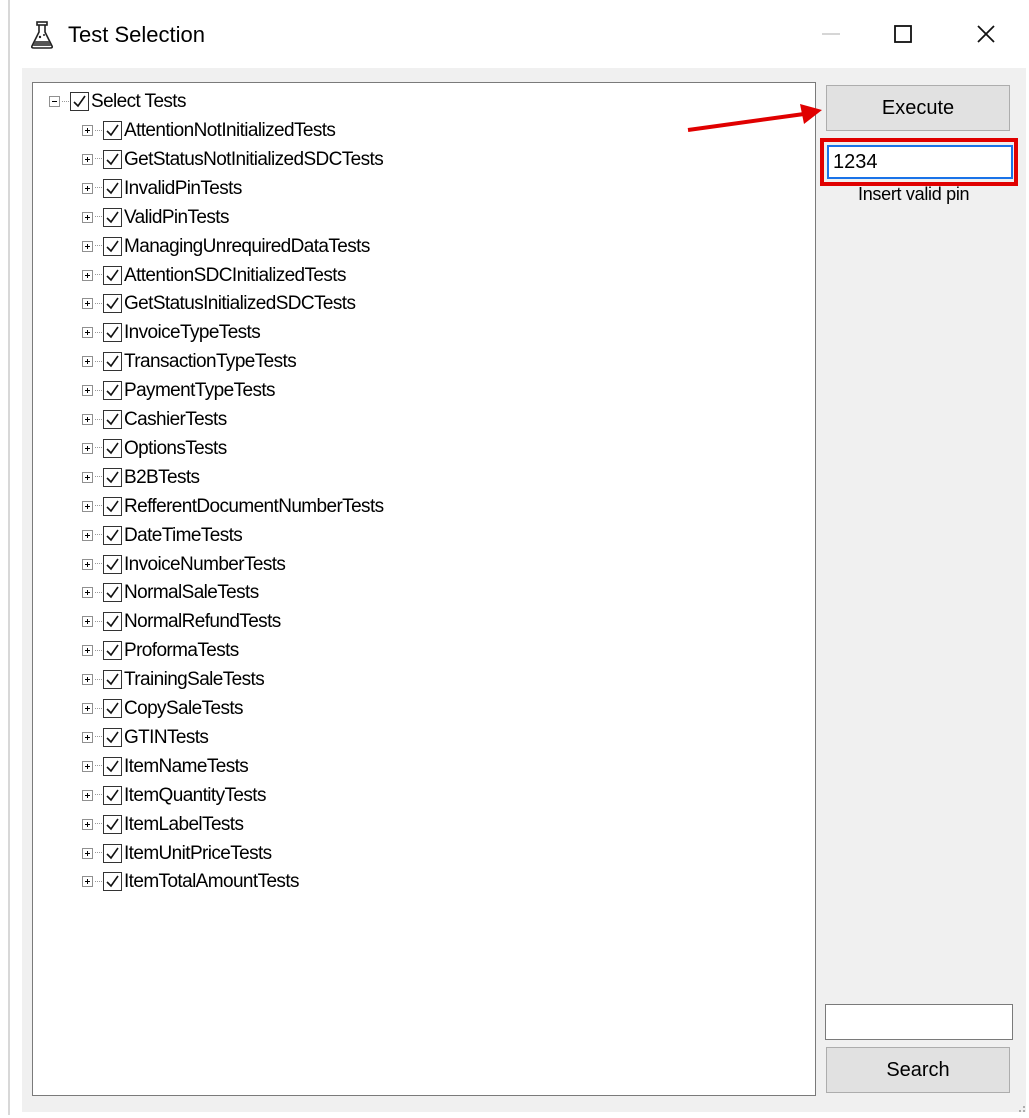  Describe the element at coordinates (171, 332) in the screenshot. I see `tree-node: InvoiceTypeTests` at that location.